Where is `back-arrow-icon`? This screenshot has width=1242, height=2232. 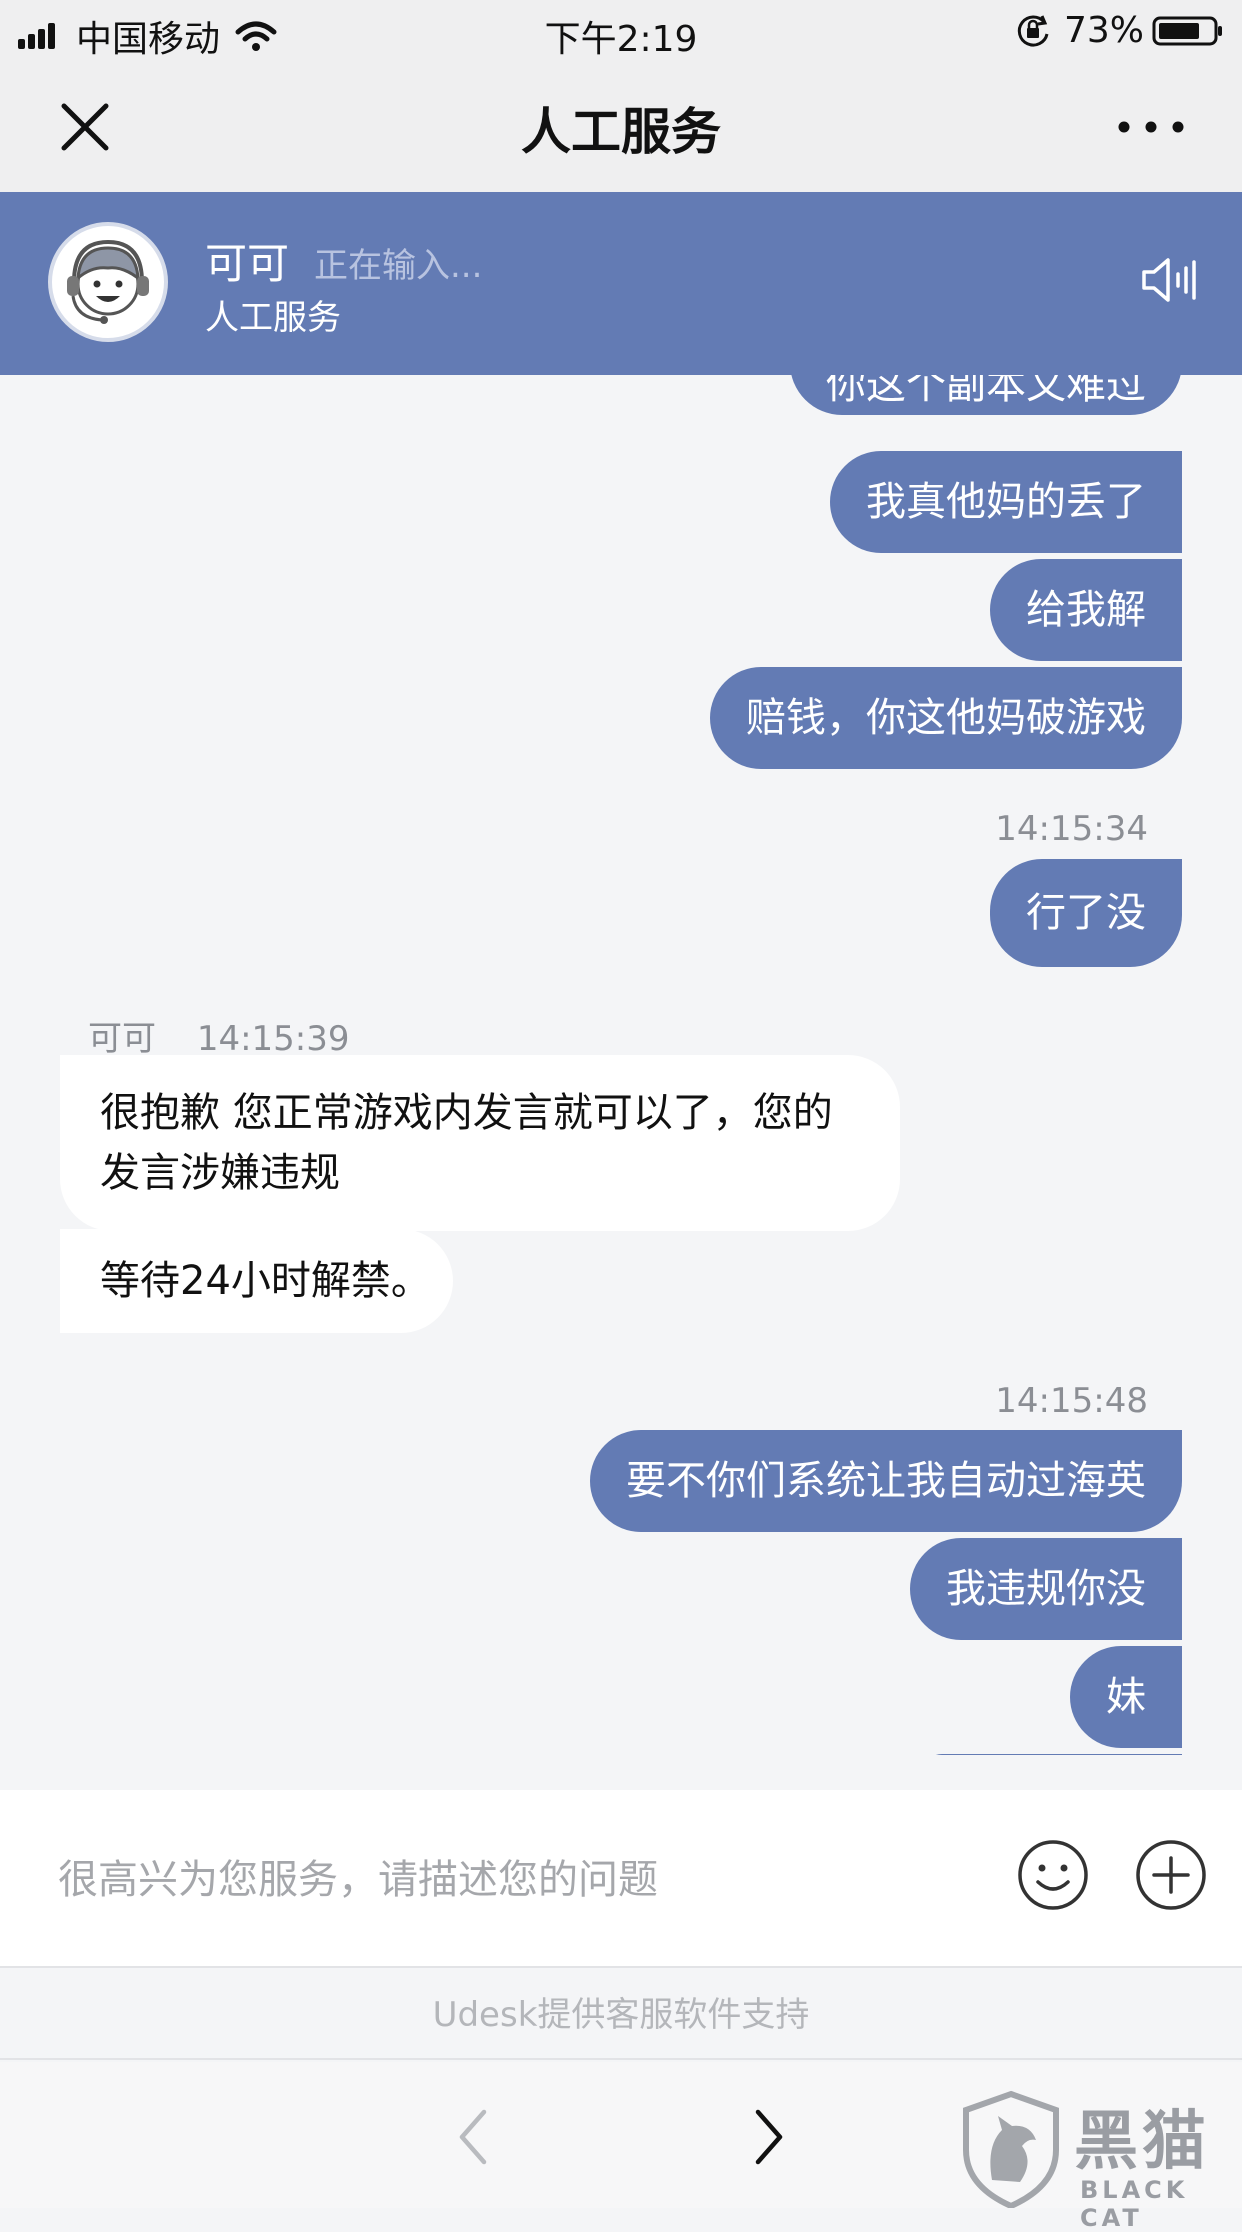
back-arrow-icon is located at coordinates (473, 2137).